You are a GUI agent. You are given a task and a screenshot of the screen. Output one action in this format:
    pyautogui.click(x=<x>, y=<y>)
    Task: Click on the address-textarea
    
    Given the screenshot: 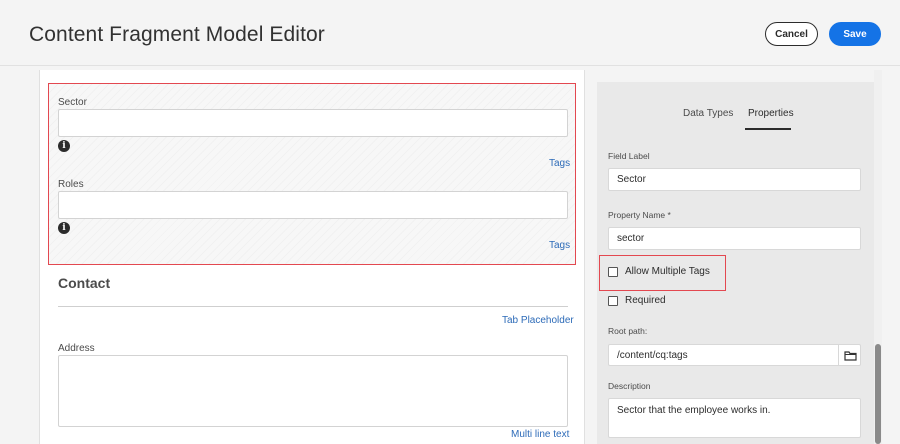 What is the action you would take?
    pyautogui.click(x=313, y=391)
    